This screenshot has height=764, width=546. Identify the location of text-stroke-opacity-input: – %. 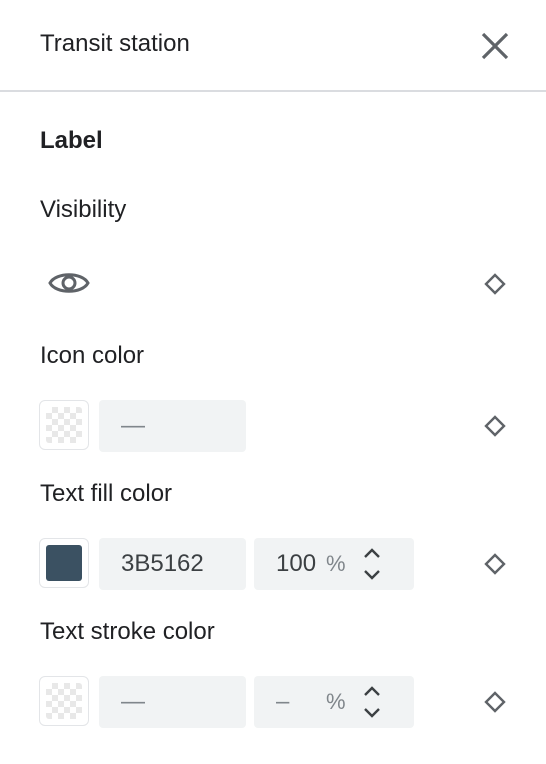
(334, 702).